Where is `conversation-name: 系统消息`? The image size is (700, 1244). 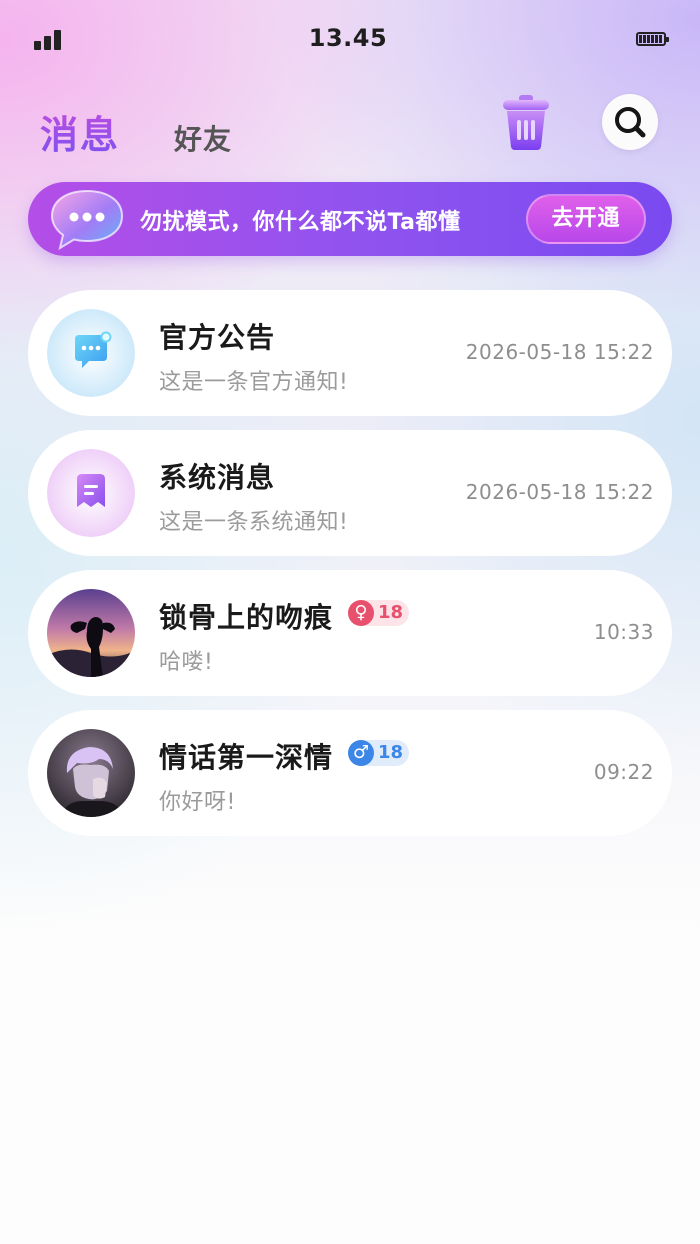
conversation-name: 系统消息 is located at coordinates (217, 477).